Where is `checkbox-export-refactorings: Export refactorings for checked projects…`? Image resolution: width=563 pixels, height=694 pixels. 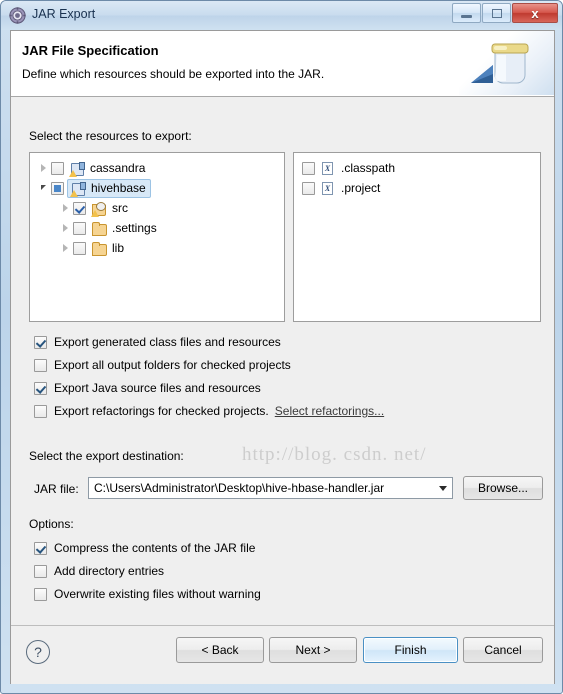
checkbox-export-refactorings: Export refactorings for checked projects… is located at coordinates (209, 411).